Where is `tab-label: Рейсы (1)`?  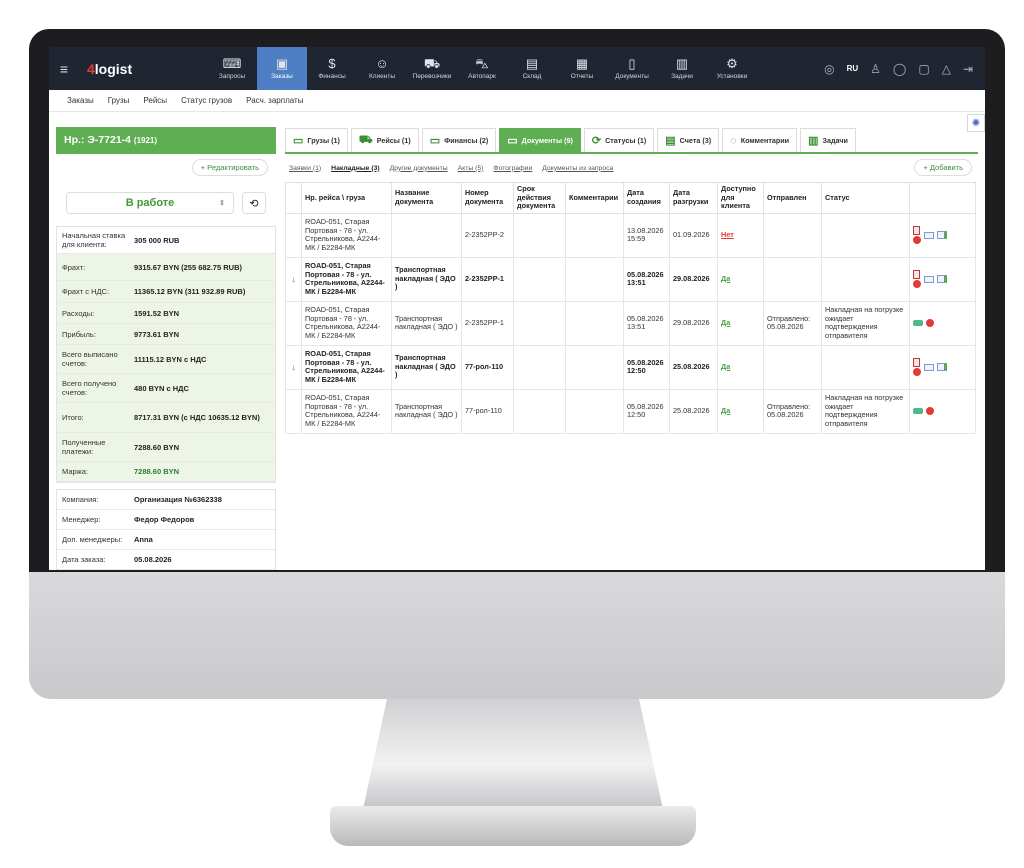 tab-label: Рейсы (1) is located at coordinates (393, 140).